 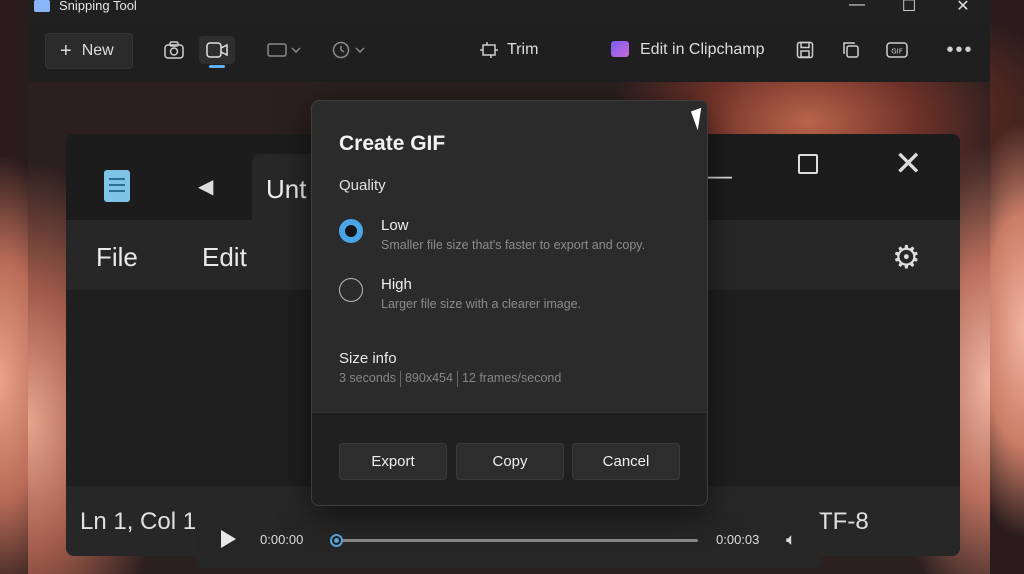 What do you see at coordinates (428, 378) in the screenshot?
I see `size-info-dimensions: 890x454` at bounding box center [428, 378].